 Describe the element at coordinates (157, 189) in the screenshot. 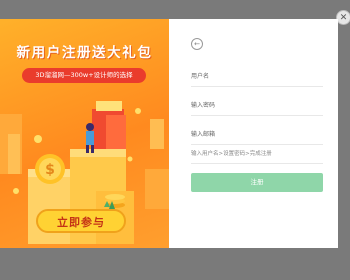

I see `bg-block-right` at that location.